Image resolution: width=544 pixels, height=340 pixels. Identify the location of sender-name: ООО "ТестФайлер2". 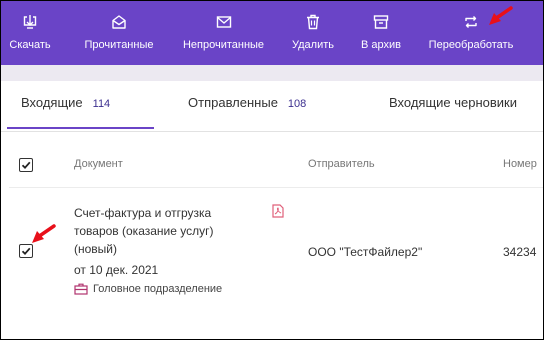
(365, 252).